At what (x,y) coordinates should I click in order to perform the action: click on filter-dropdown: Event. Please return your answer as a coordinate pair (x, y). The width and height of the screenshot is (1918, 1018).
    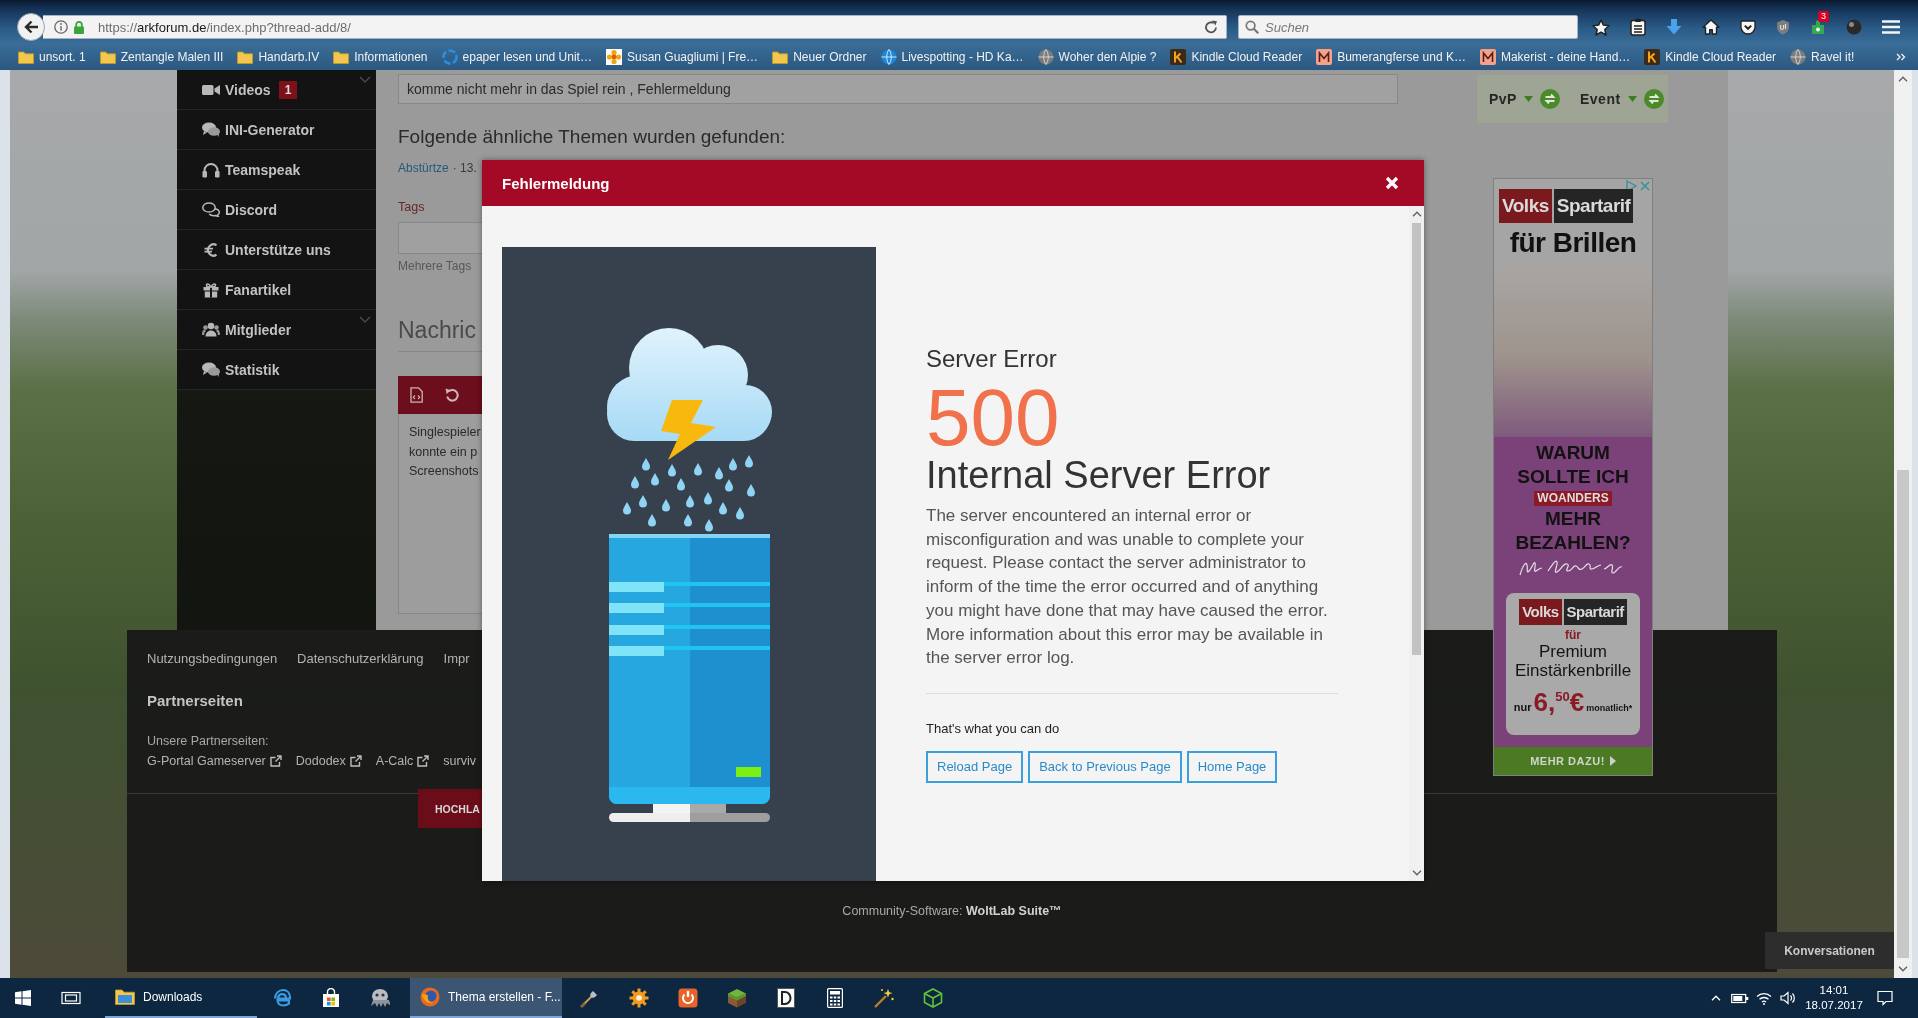
    Looking at the image, I should click on (1608, 99).